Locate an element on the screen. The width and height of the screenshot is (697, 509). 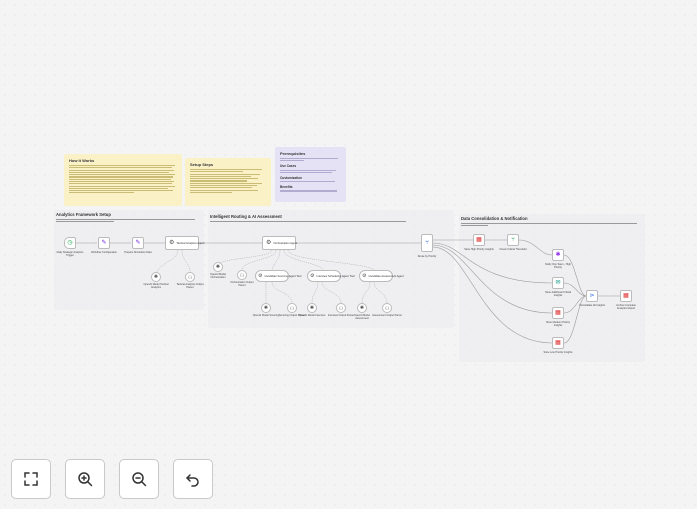
slack-icon: ✱ is located at coordinates (558, 255).